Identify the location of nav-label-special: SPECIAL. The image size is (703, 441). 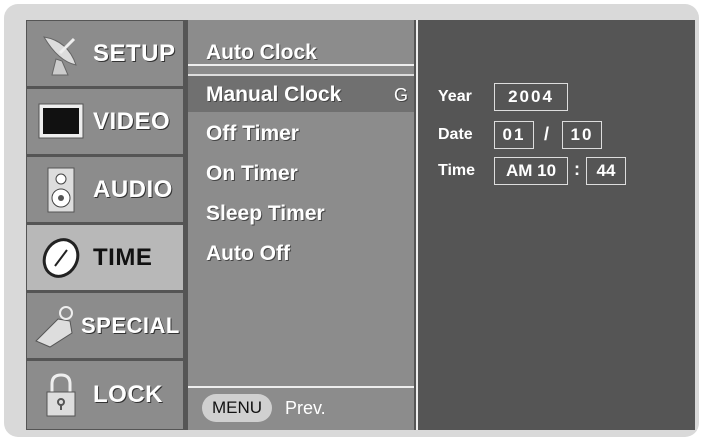
(130, 325).